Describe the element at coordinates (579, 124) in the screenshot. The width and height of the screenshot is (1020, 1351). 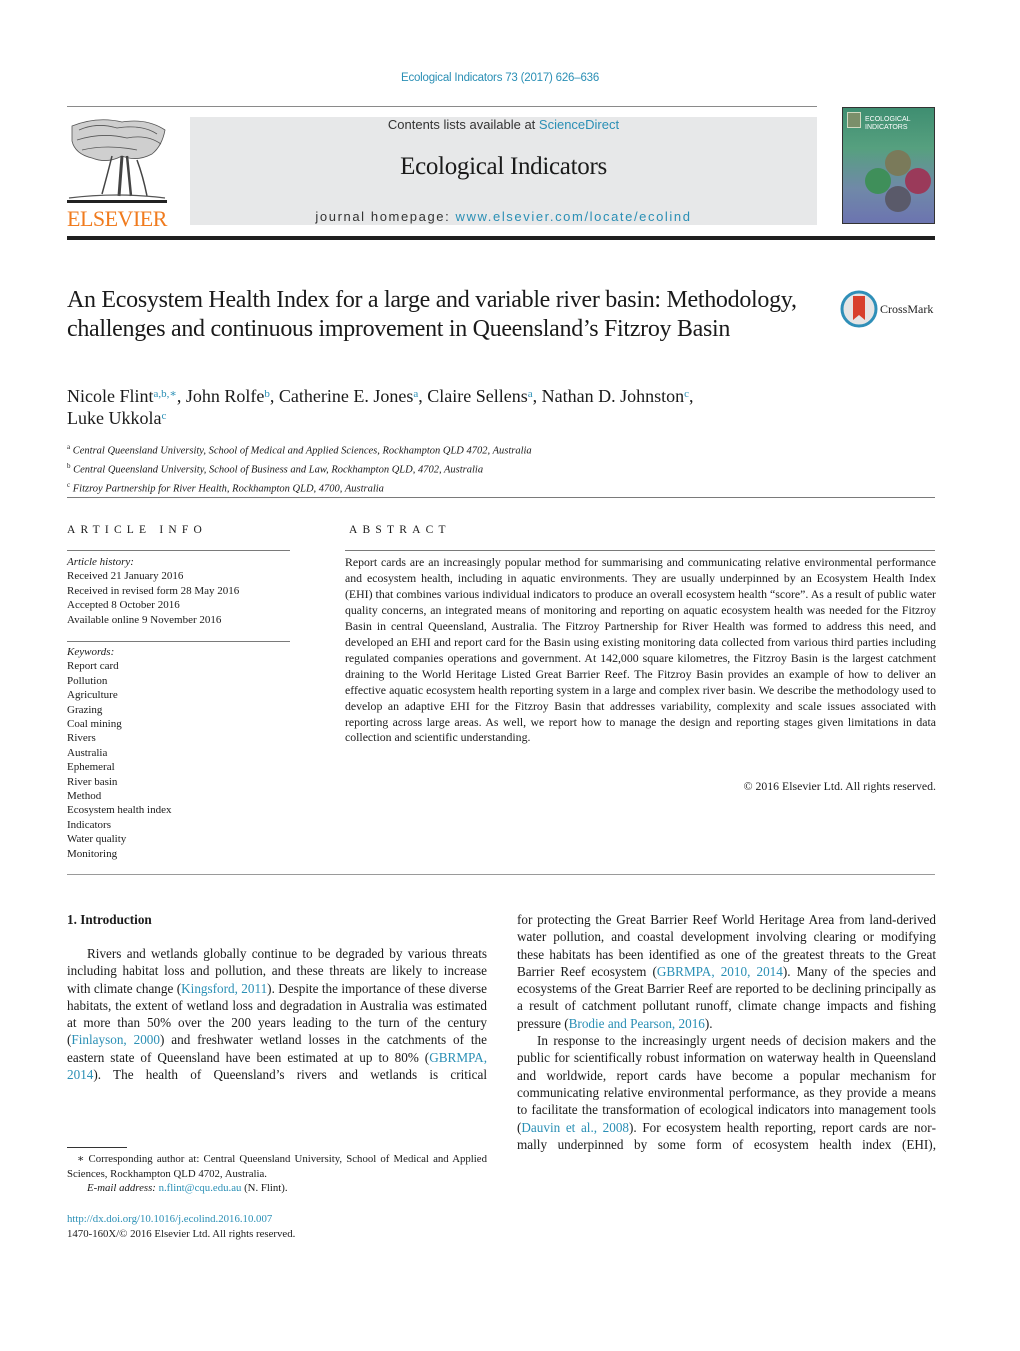
I see `sciencedirect-link: ScienceDirect` at that location.